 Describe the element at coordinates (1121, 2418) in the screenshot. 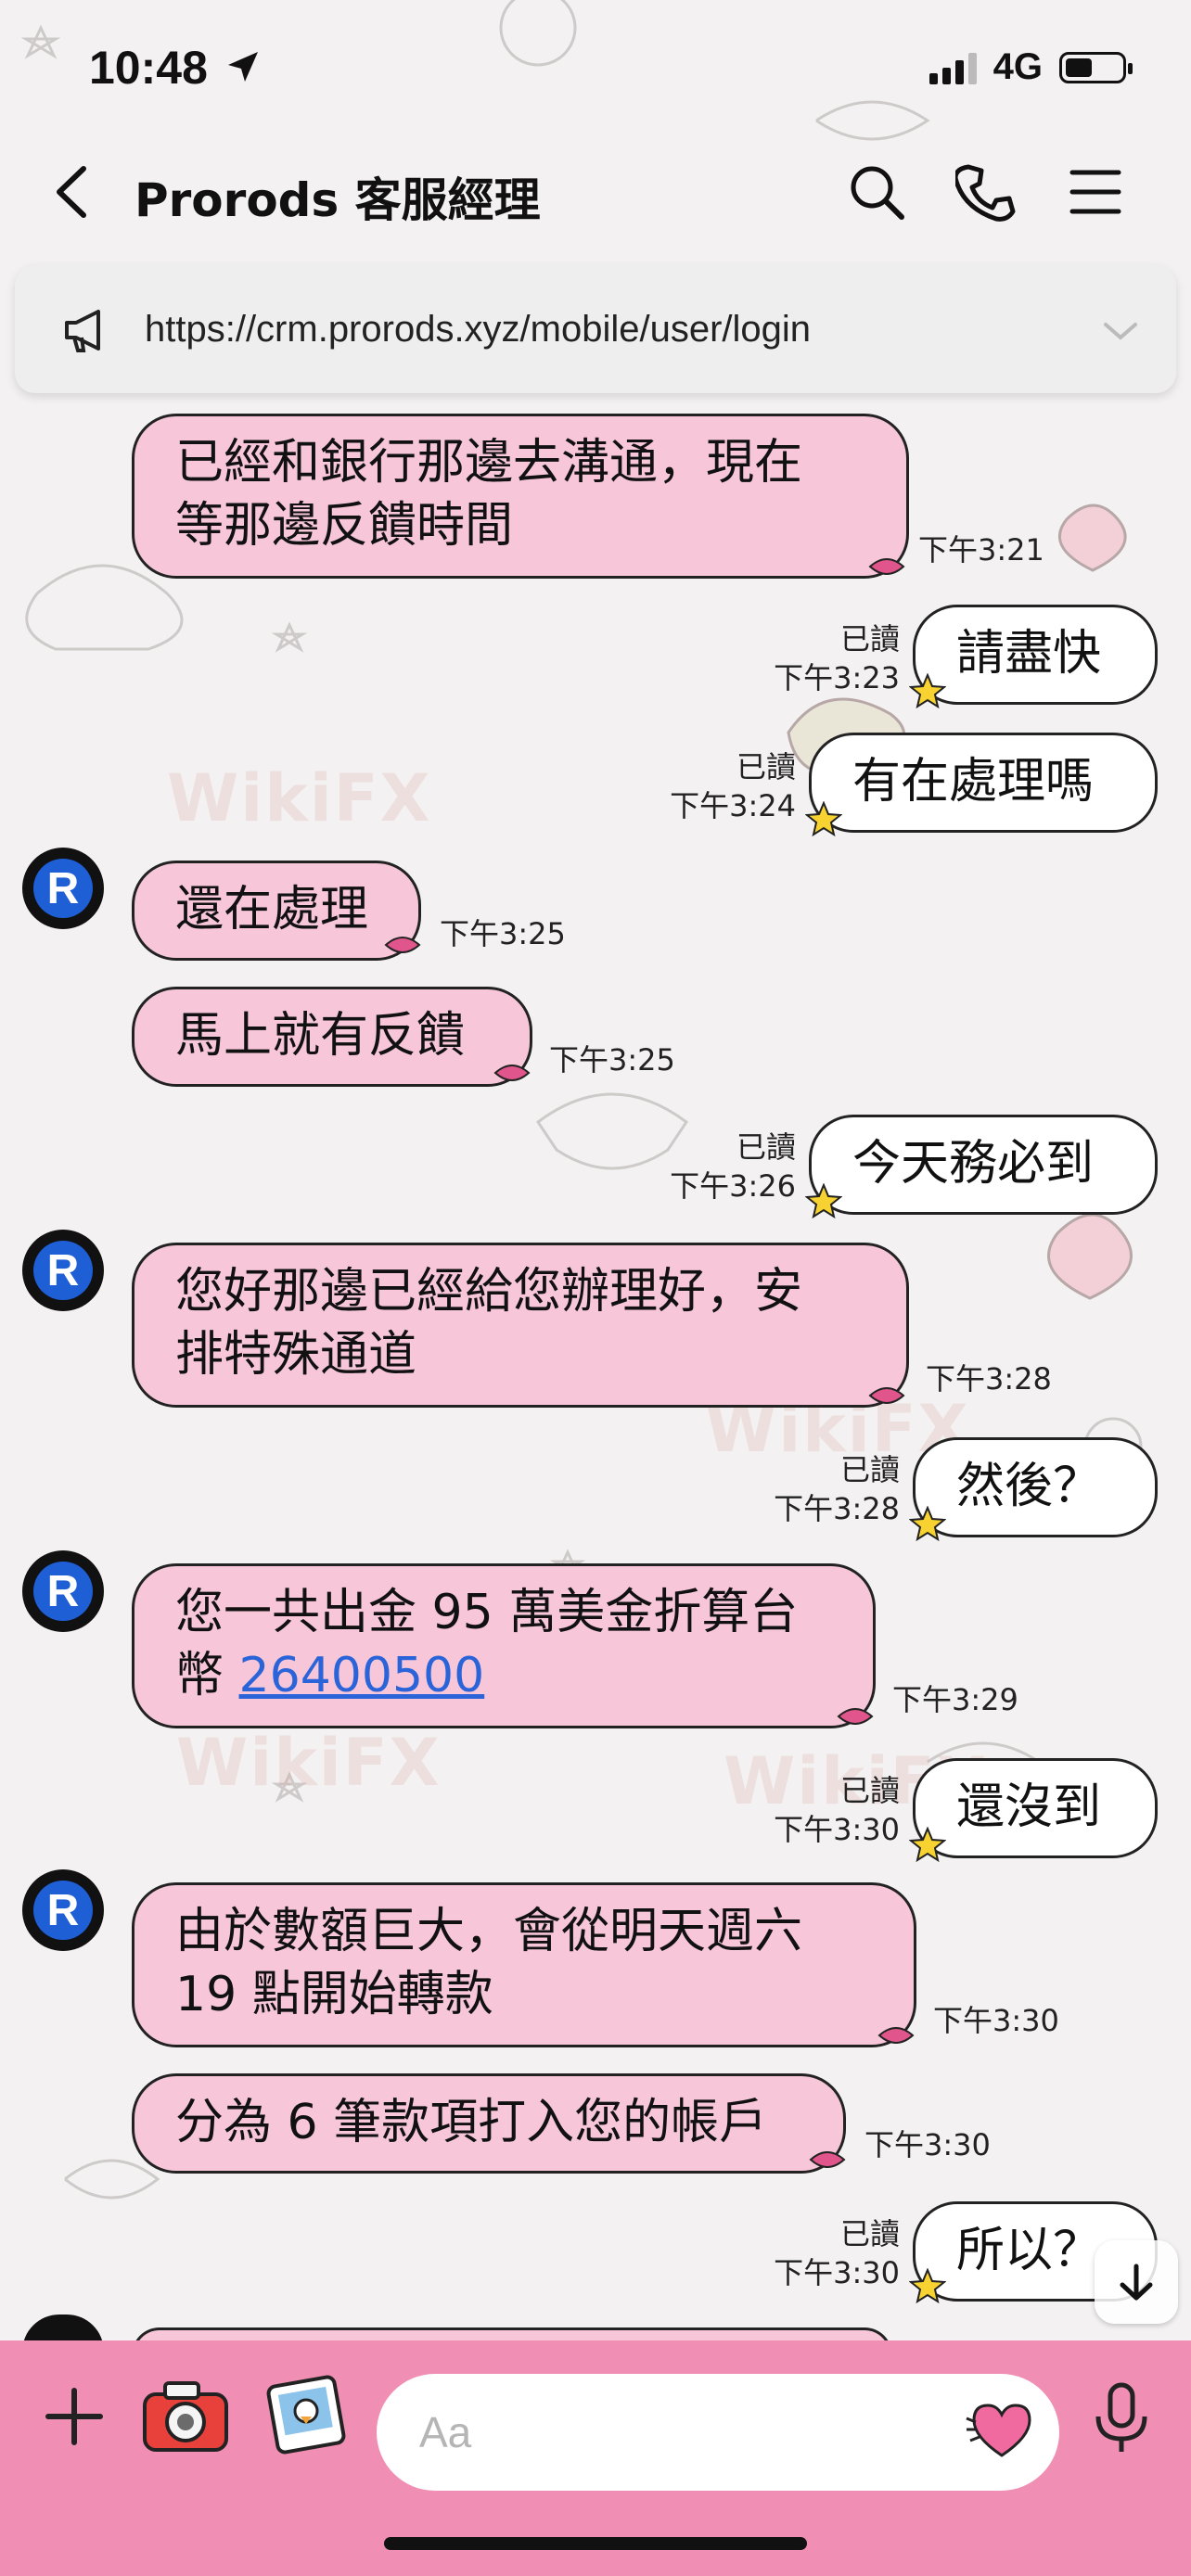

I see `mic-icon` at that location.